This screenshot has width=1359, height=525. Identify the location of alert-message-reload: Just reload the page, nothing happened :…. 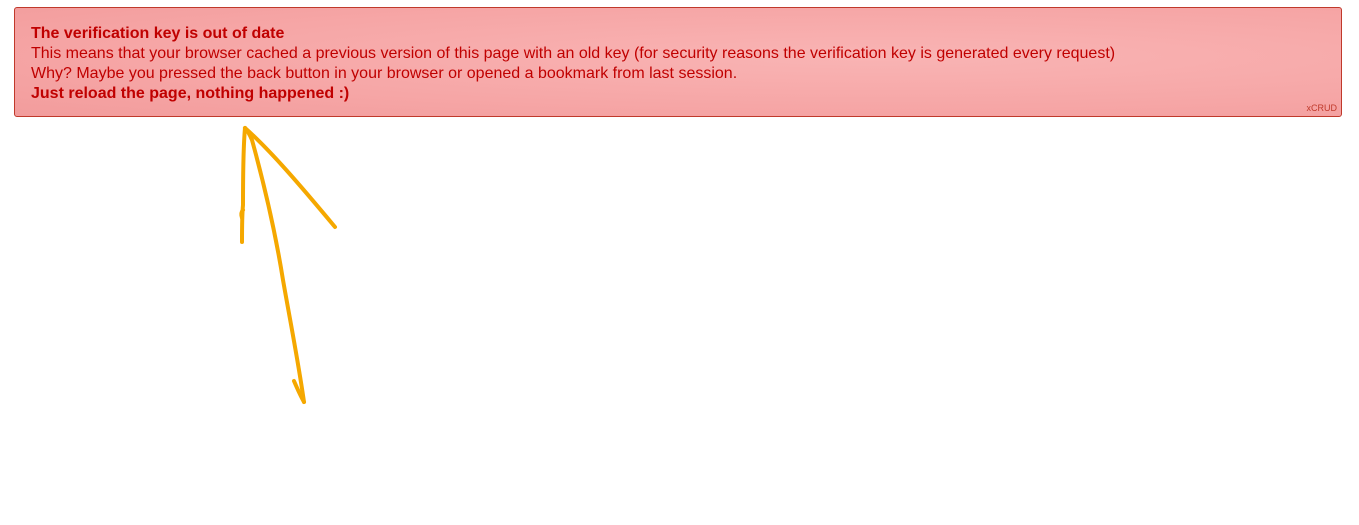
(190, 93).